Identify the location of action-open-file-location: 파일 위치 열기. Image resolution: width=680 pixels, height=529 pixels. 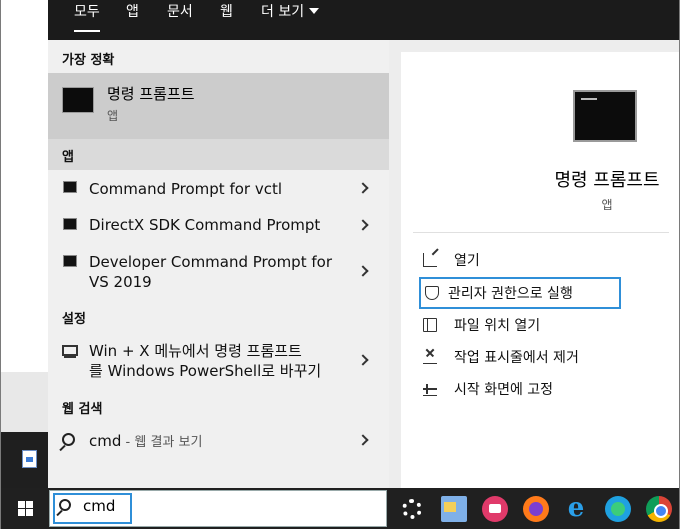
(538, 325).